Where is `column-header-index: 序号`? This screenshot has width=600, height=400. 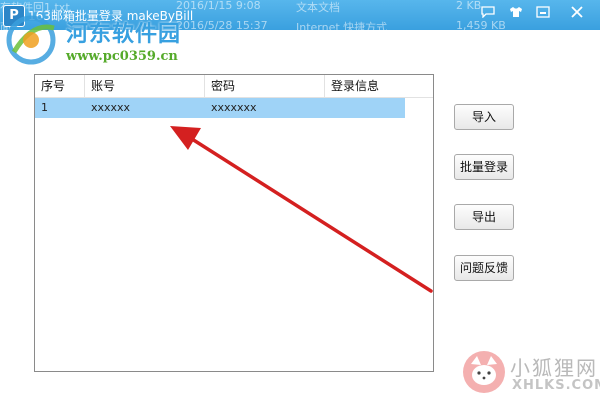 column-header-index: 序号 is located at coordinates (60, 86).